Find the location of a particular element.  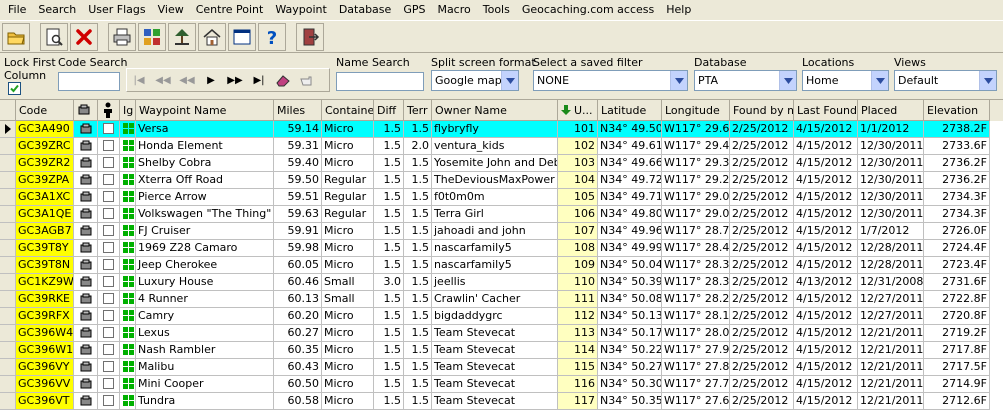

cell-elev: 2717.5F is located at coordinates (957, 367).